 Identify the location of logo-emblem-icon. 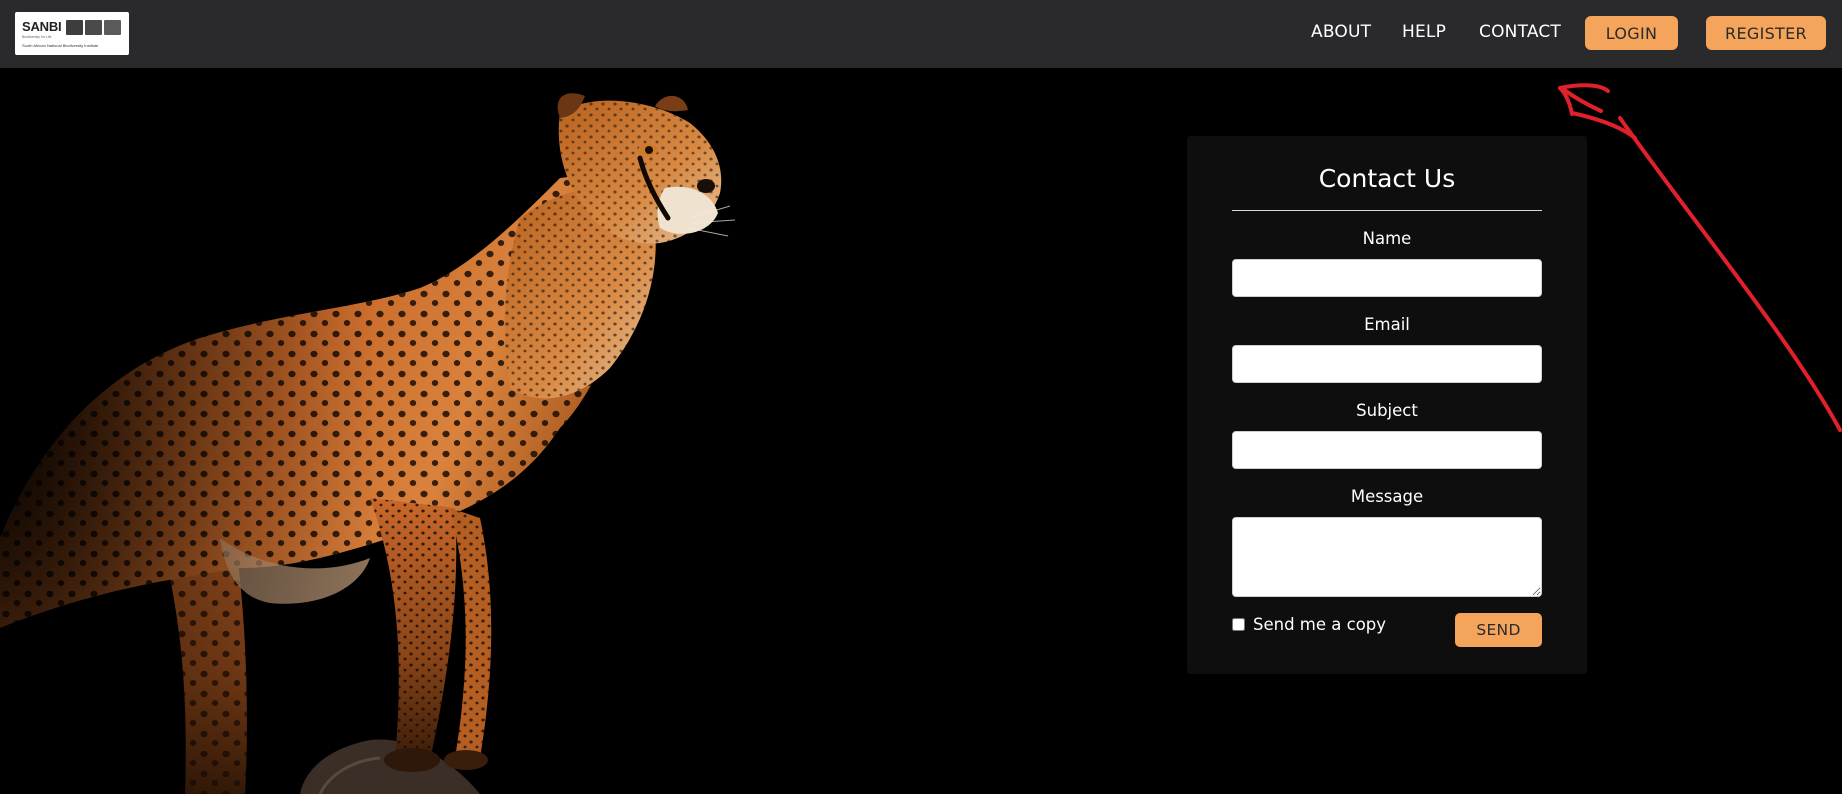
(93, 27).